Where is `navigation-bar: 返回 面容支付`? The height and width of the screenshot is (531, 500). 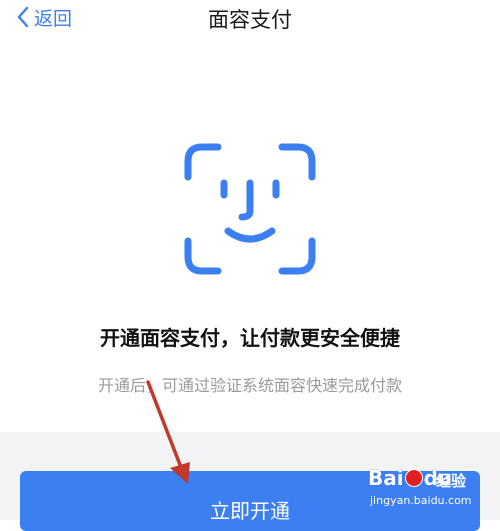
navigation-bar: 返回 面容支付 is located at coordinates (250, 18).